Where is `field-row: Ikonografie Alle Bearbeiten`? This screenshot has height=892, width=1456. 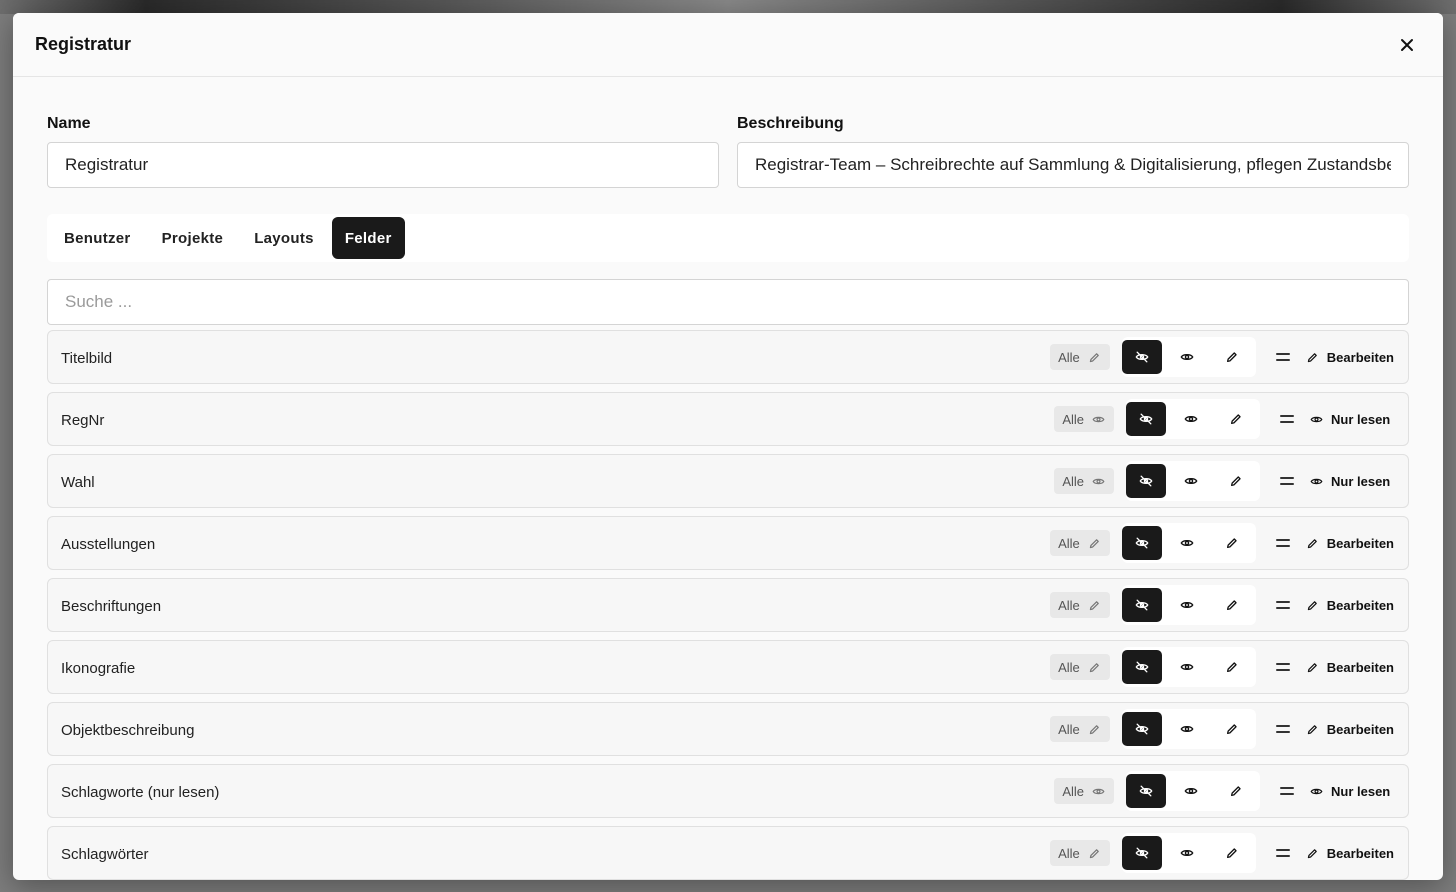 field-row: Ikonografie Alle Bearbeiten is located at coordinates (728, 667).